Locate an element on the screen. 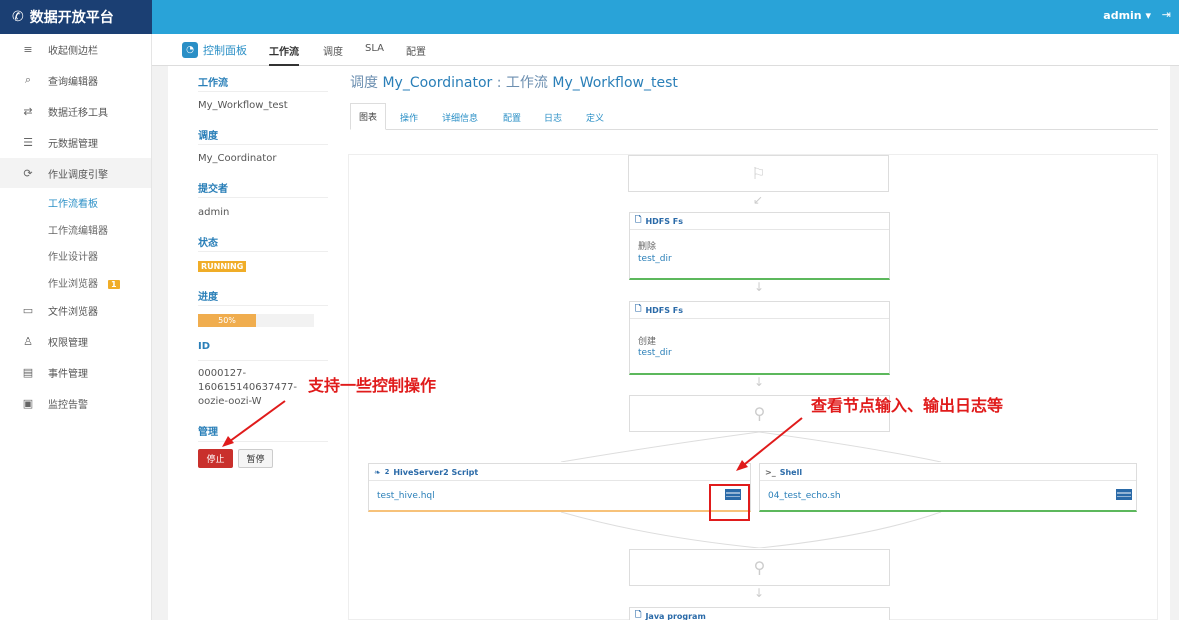 This screenshot has height=620, width=1179. sidebar-subitem-workflow-dashboard: 工作流看板 is located at coordinates (73, 202).